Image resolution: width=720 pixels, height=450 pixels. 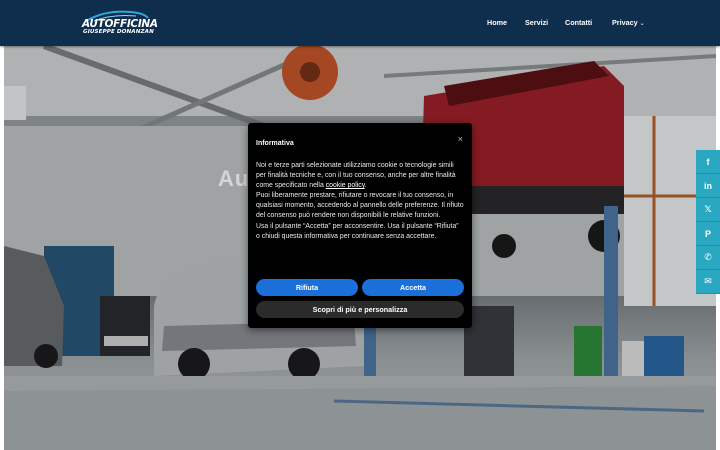 What do you see at coordinates (307, 287) in the screenshot?
I see `reject-button: Rifiuta` at bounding box center [307, 287].